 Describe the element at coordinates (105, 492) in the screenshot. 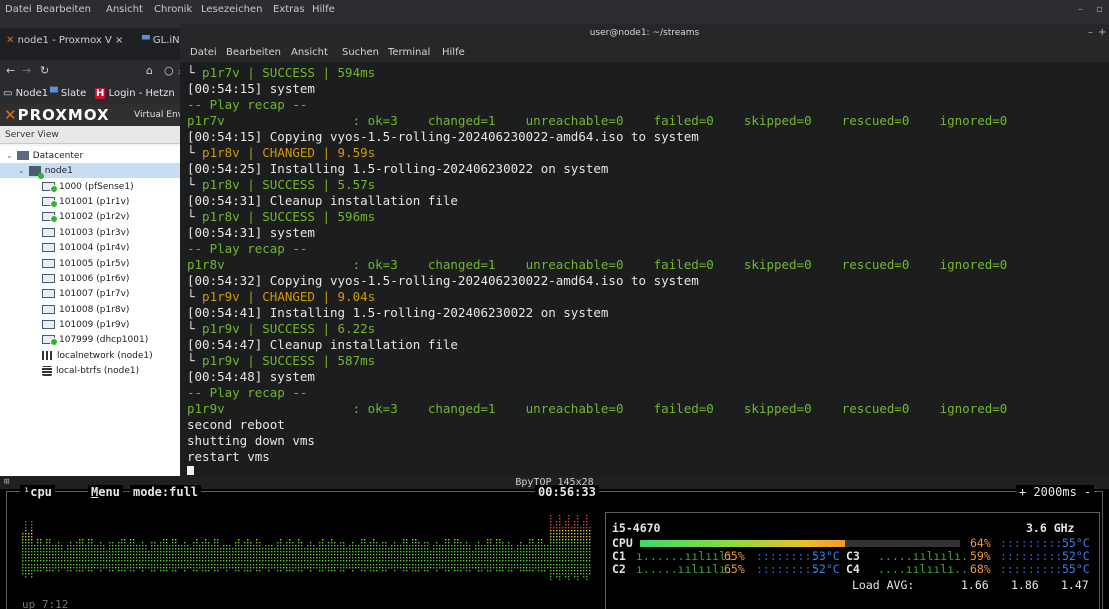

I see `menu-tab: Menu` at that location.